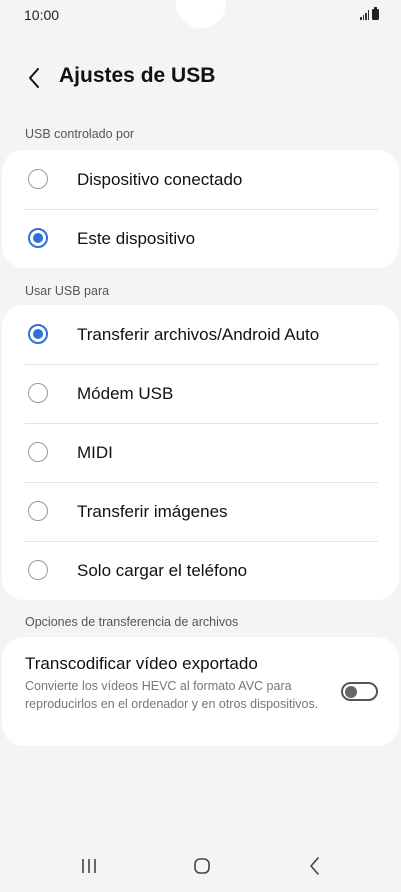 The width and height of the screenshot is (401, 892). I want to click on signal-icon, so click(364, 15).